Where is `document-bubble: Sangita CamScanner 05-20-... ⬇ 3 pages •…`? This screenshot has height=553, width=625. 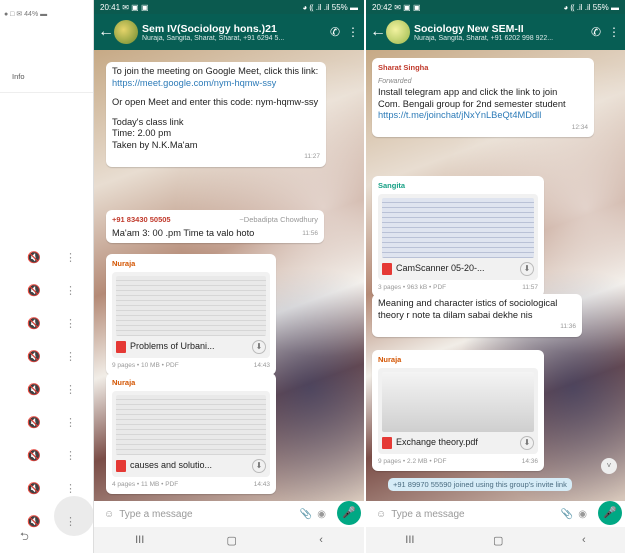 document-bubble: Sangita CamScanner 05-20-... ⬇ 3 pages •… is located at coordinates (458, 236).